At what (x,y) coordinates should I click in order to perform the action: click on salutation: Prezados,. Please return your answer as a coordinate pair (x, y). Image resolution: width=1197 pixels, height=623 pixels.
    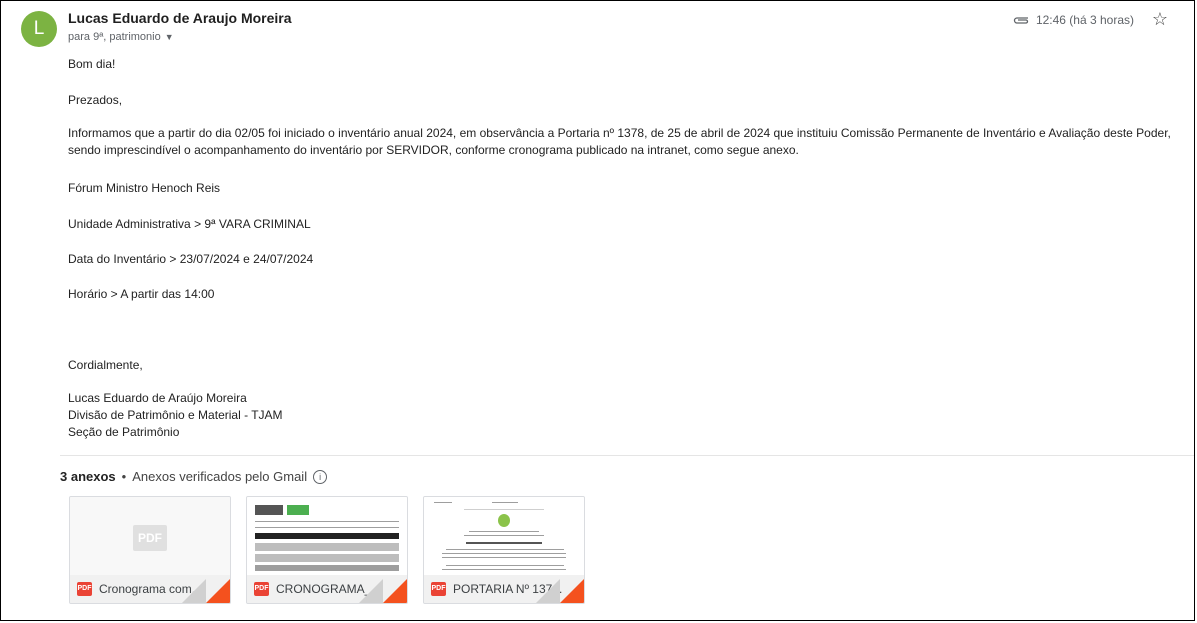
    Looking at the image, I should click on (95, 100).